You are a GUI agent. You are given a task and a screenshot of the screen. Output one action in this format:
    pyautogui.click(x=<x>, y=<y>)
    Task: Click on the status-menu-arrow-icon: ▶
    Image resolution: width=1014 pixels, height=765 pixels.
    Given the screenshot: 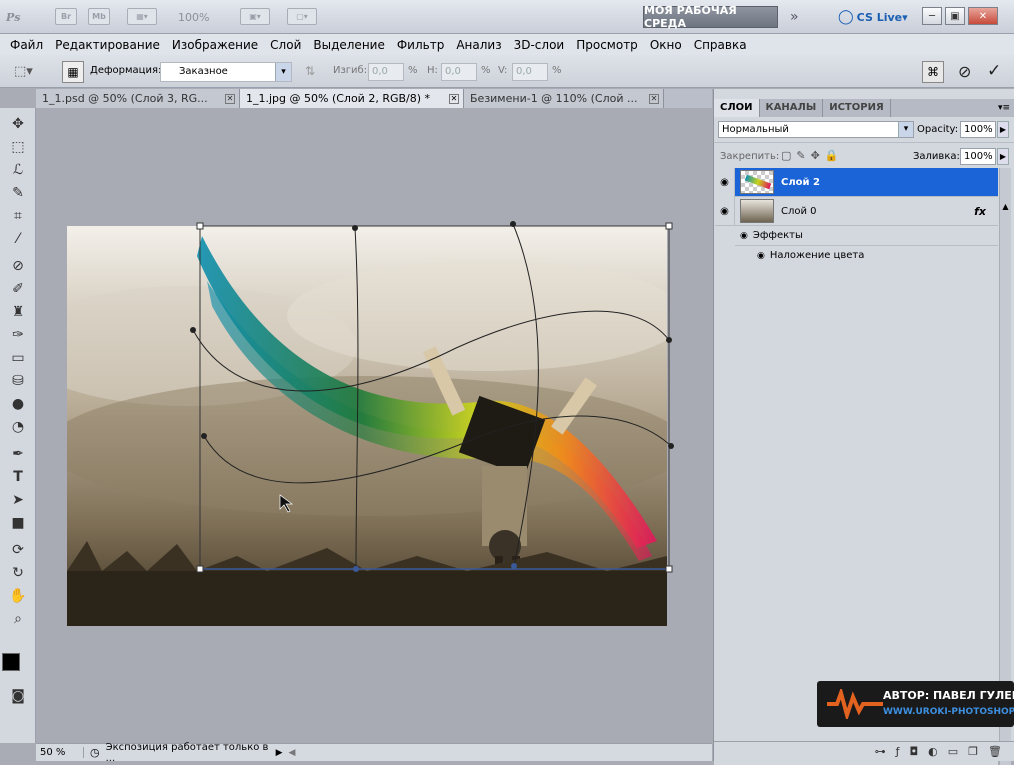 What is the action you would take?
    pyautogui.click(x=279, y=753)
    